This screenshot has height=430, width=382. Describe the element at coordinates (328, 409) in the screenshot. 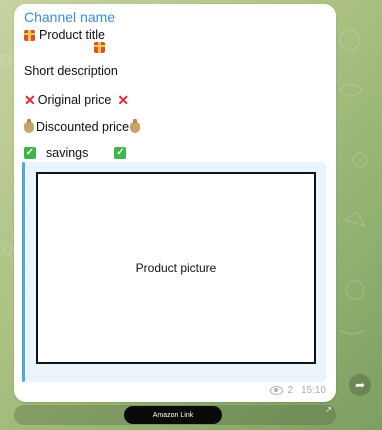

I see `expand-arrow-icon: ↗` at that location.